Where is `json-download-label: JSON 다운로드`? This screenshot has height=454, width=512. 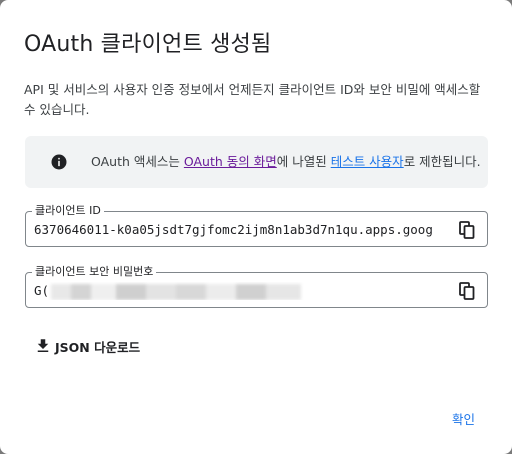
json-download-label: JSON 다운로드 is located at coordinates (98, 347).